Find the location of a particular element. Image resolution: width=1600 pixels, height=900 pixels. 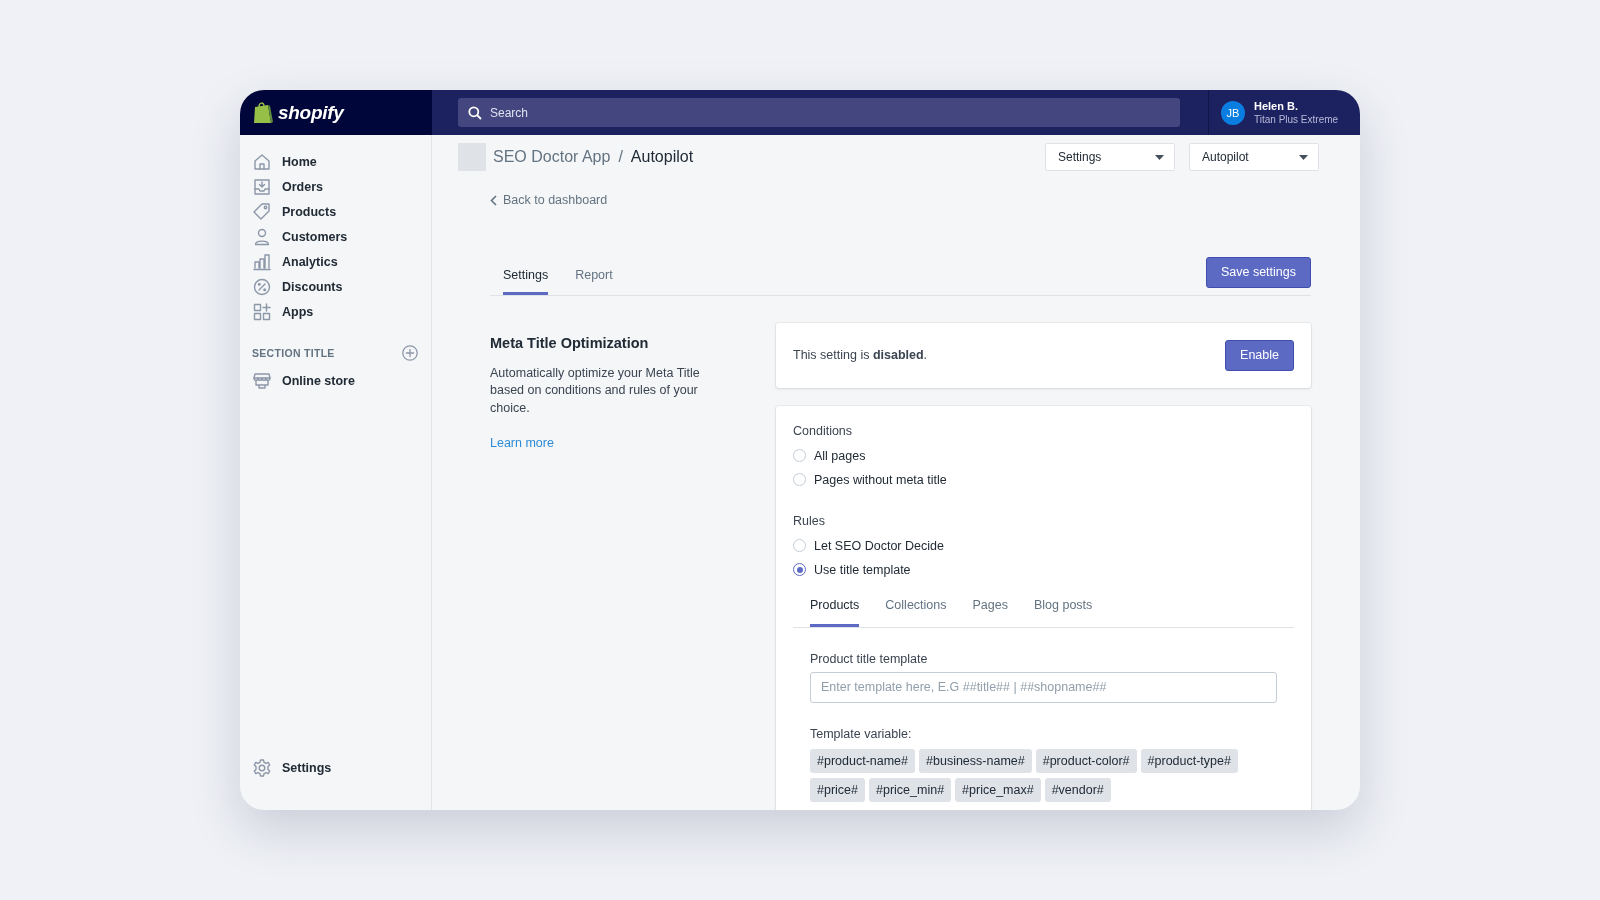

variable-tag: #business-name# is located at coordinates (975, 760).